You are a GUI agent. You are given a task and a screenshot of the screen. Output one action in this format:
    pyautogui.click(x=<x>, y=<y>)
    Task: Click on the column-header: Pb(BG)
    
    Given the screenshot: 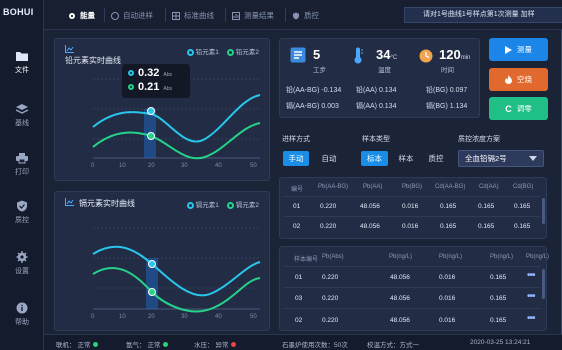 What is the action you would take?
    pyautogui.click(x=412, y=187)
    